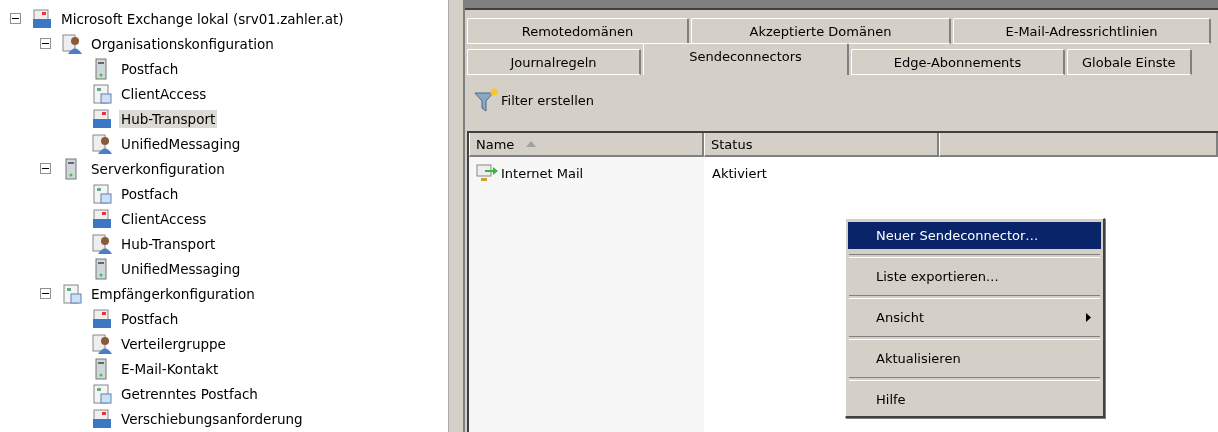 The width and height of the screenshot is (1218, 432). Describe the element at coordinates (1082, 31) in the screenshot. I see `tab: E-Mail-Adressrichtlinien` at that location.